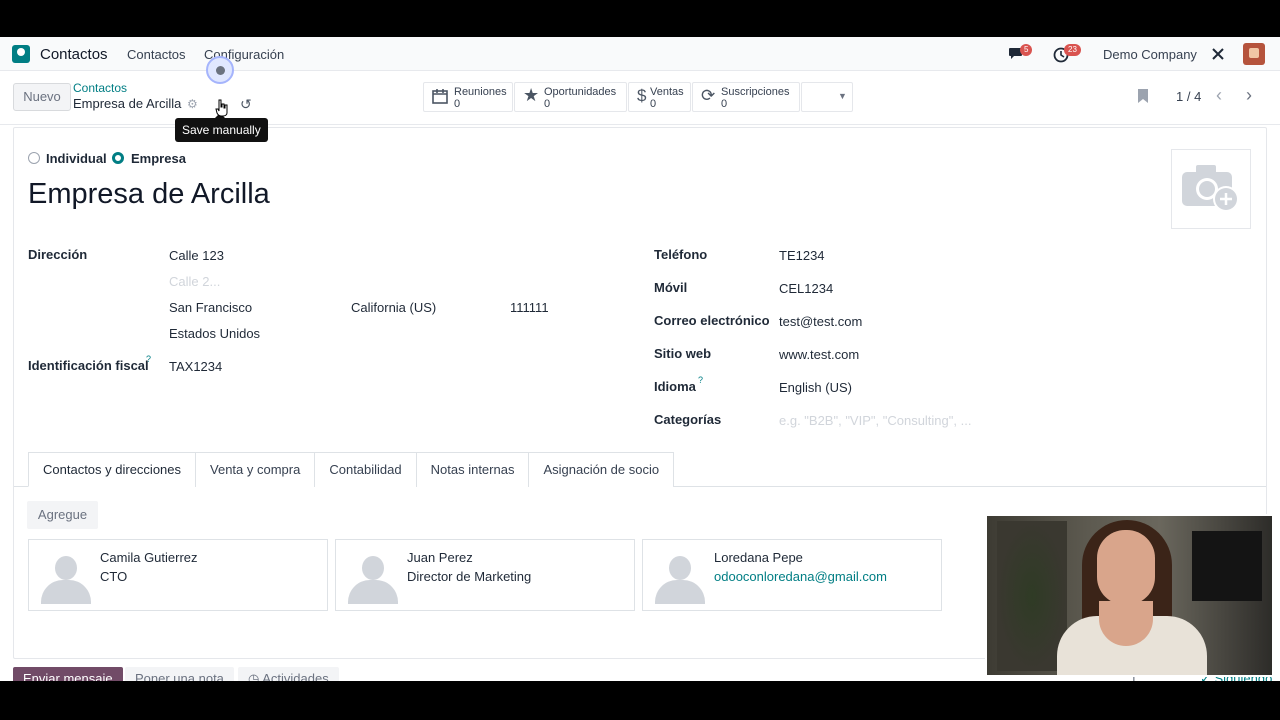 This screenshot has height=720, width=1280. I want to click on language-label: Idioma, so click(675, 386).